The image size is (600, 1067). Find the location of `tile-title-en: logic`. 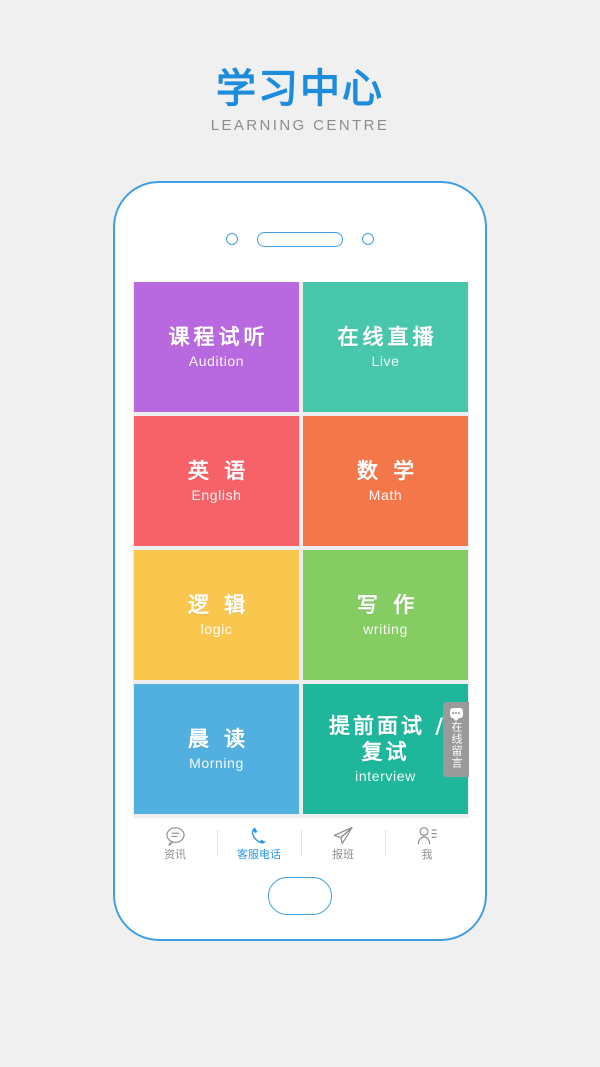

tile-title-en: logic is located at coordinates (216, 629).